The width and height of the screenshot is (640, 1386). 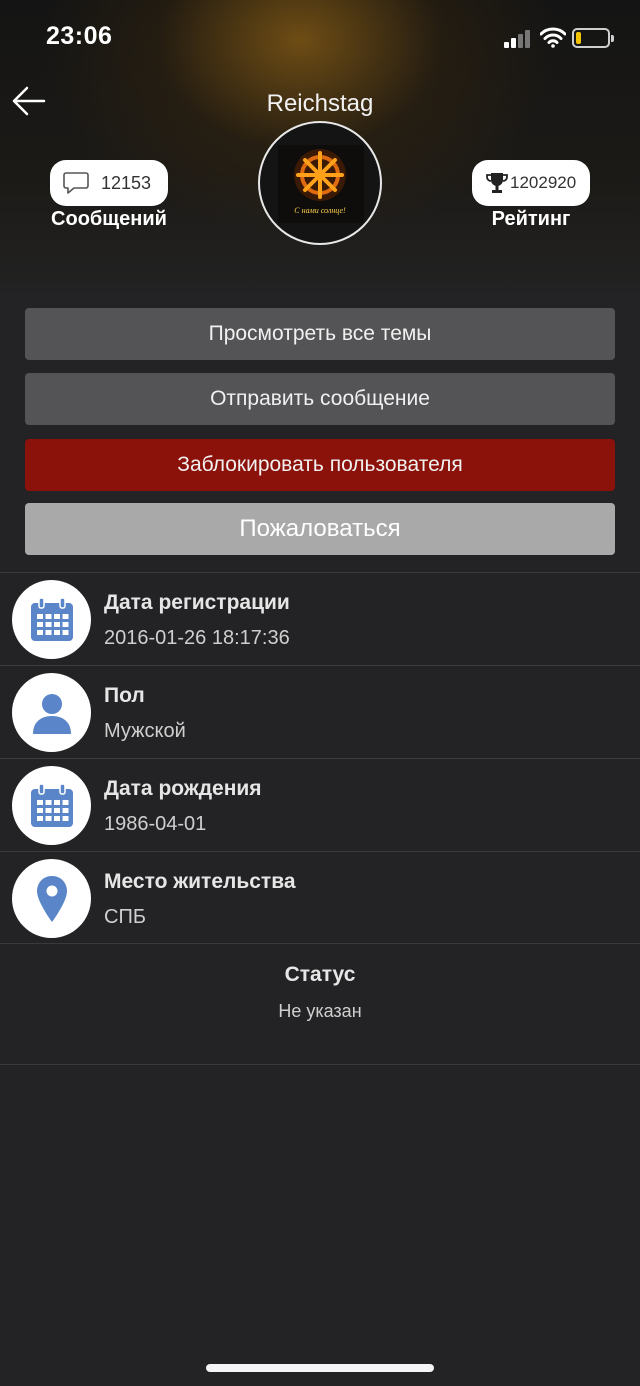 What do you see at coordinates (109, 219) in the screenshot?
I see `messages-label: Сообщений` at bounding box center [109, 219].